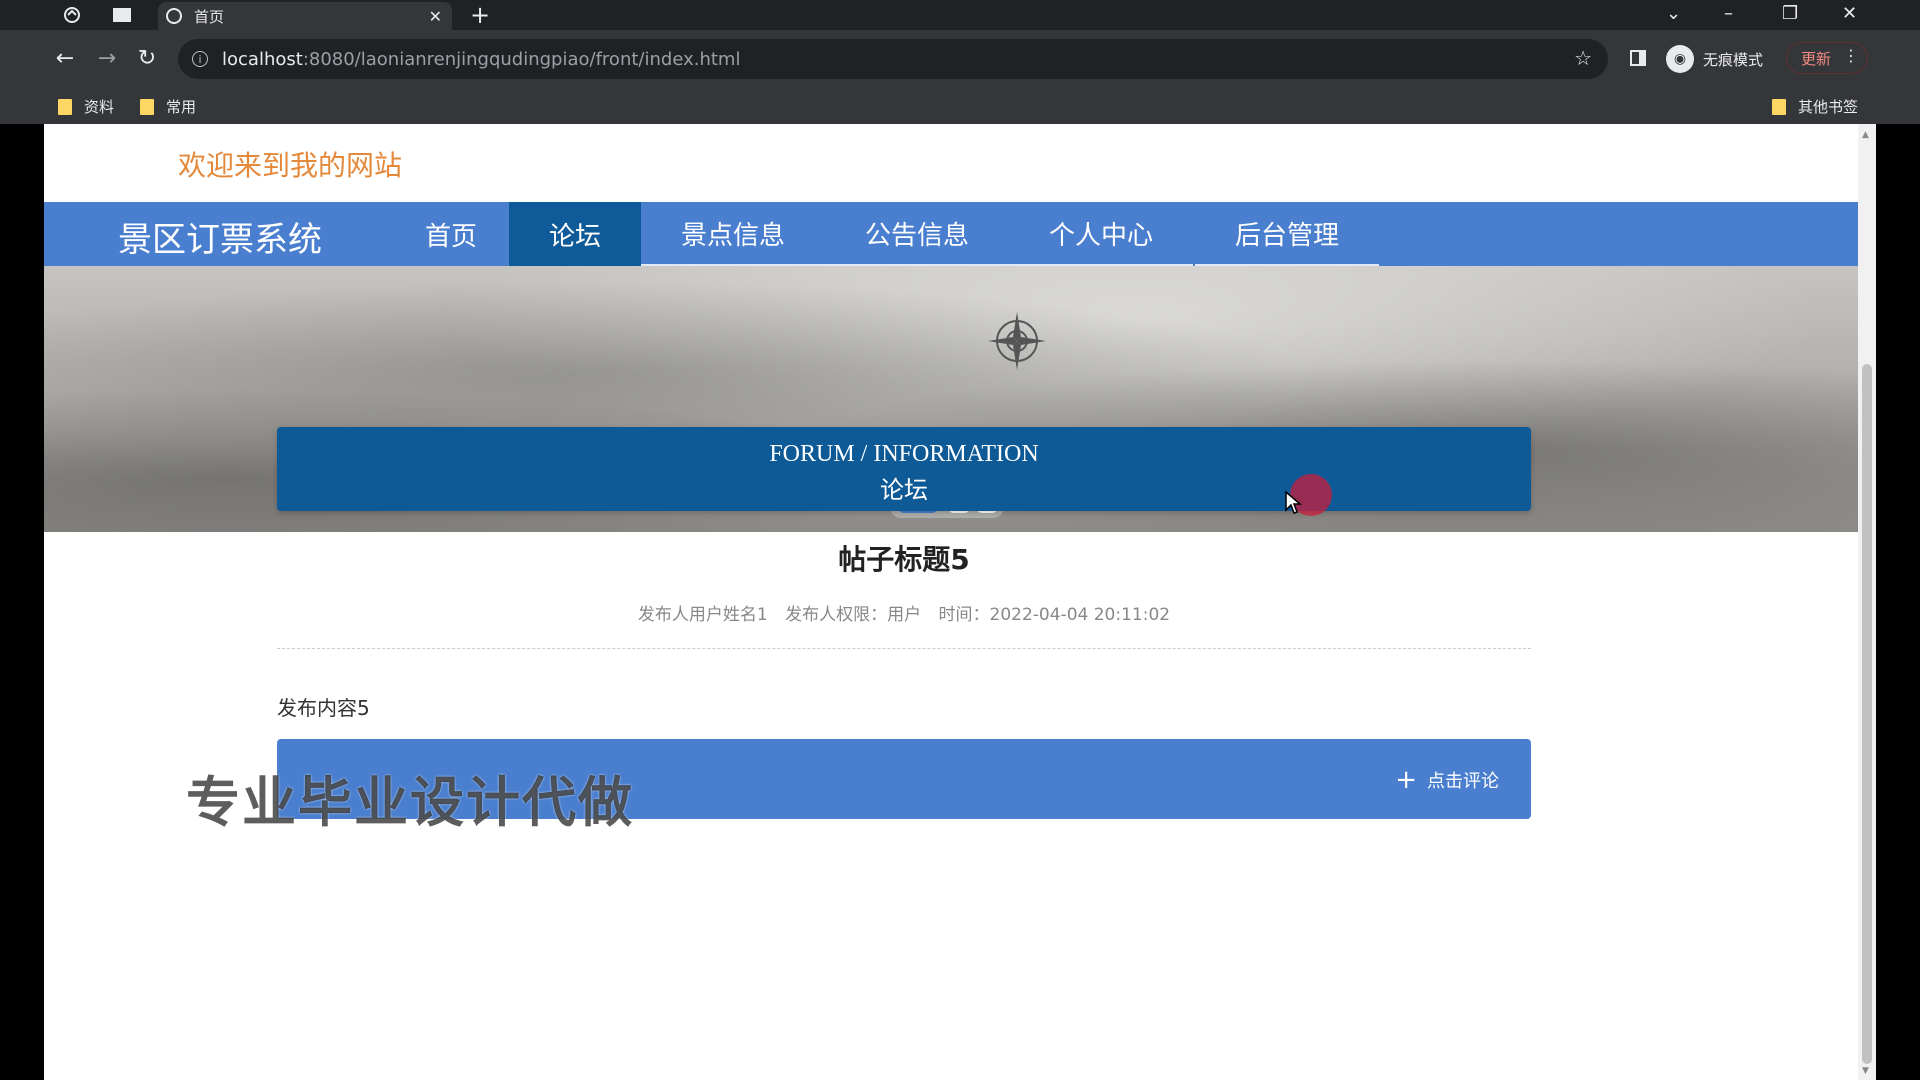 Image resolution: width=1920 pixels, height=1080 pixels. I want to click on bookmark-folder-changyong: 常用, so click(168, 106).